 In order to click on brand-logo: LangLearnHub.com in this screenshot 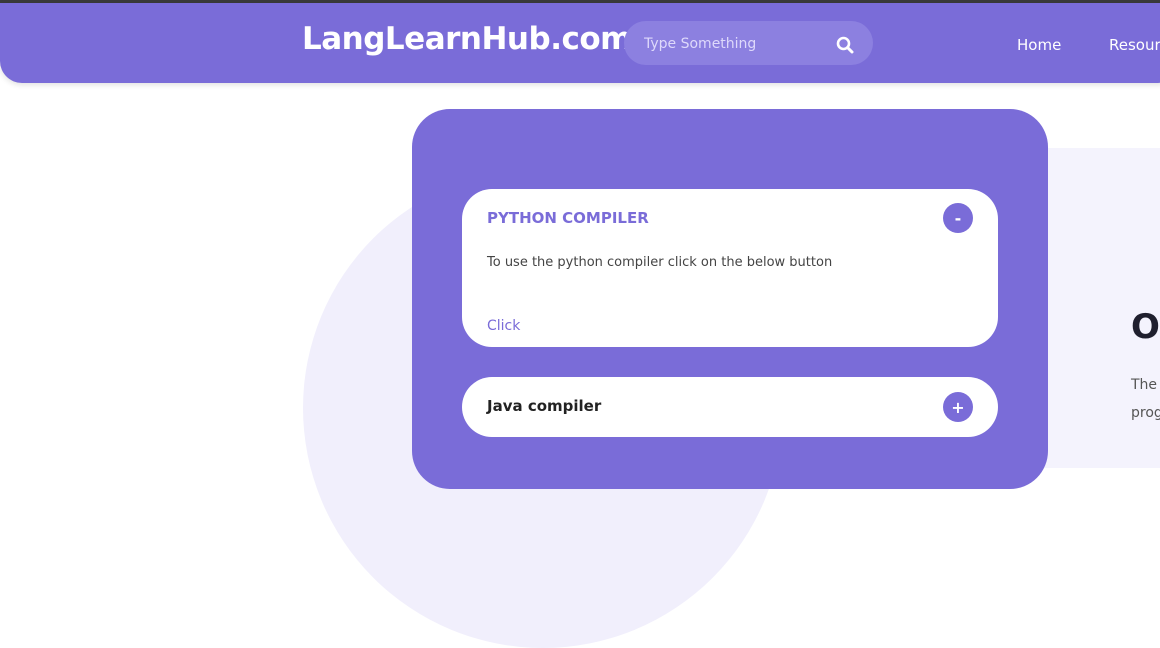, I will do `click(467, 39)`.